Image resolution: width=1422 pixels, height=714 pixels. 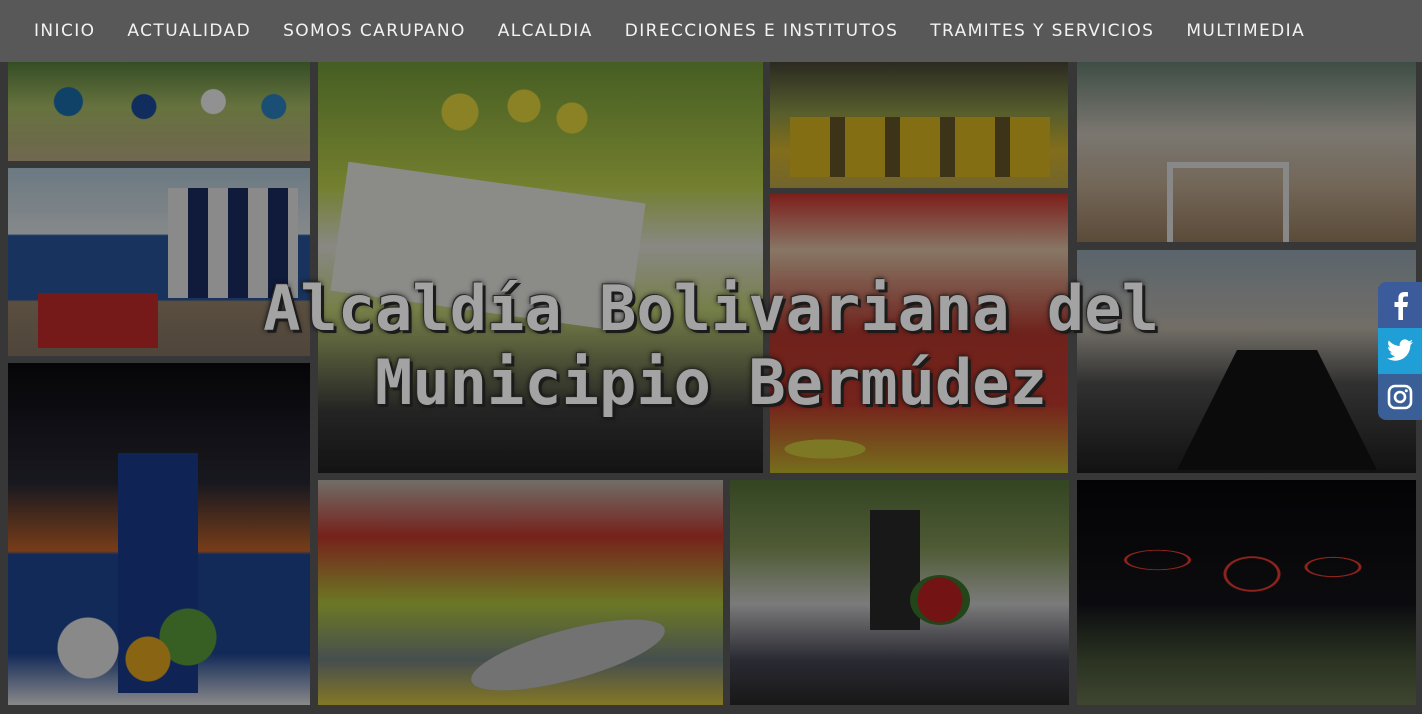 What do you see at coordinates (711, 308) in the screenshot?
I see `page-title-line-1: Alcaldía Bolivariana del` at bounding box center [711, 308].